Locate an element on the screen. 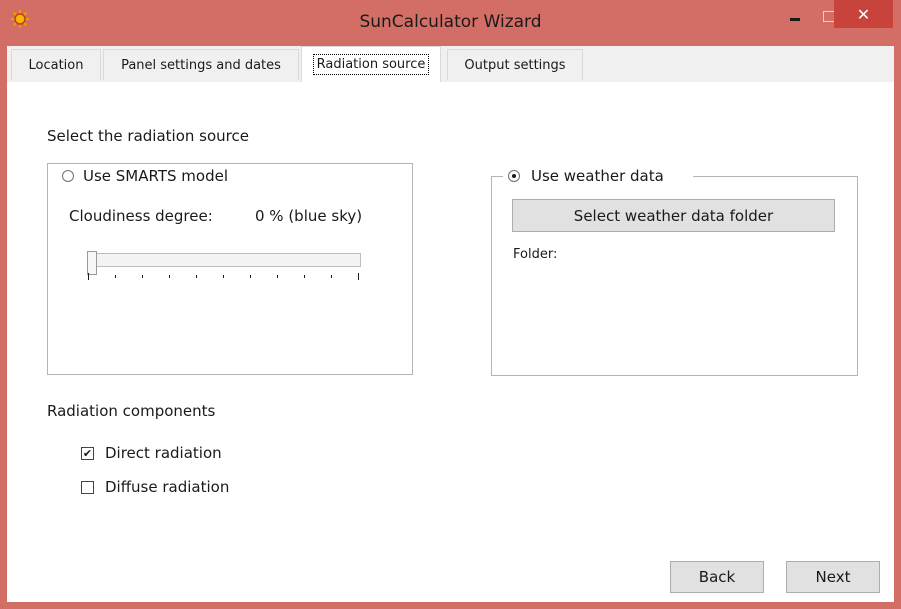 Image resolution: width=901 pixels, height=609 pixels. smarts-radio is located at coordinates (68, 176).